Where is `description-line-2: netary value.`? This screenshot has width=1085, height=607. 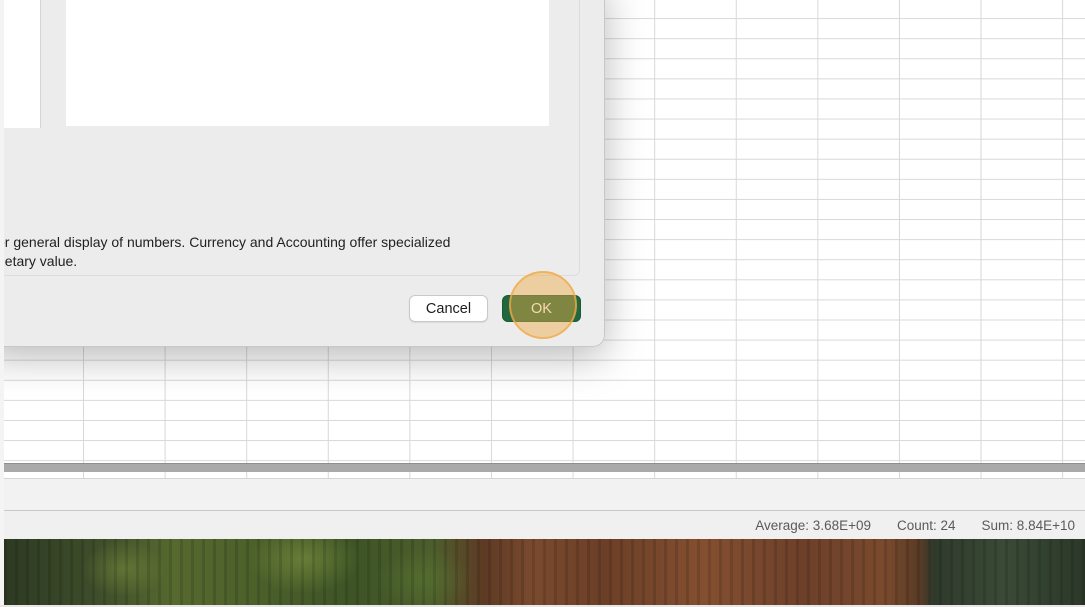 description-line-2: netary value. is located at coordinates (39, 261).